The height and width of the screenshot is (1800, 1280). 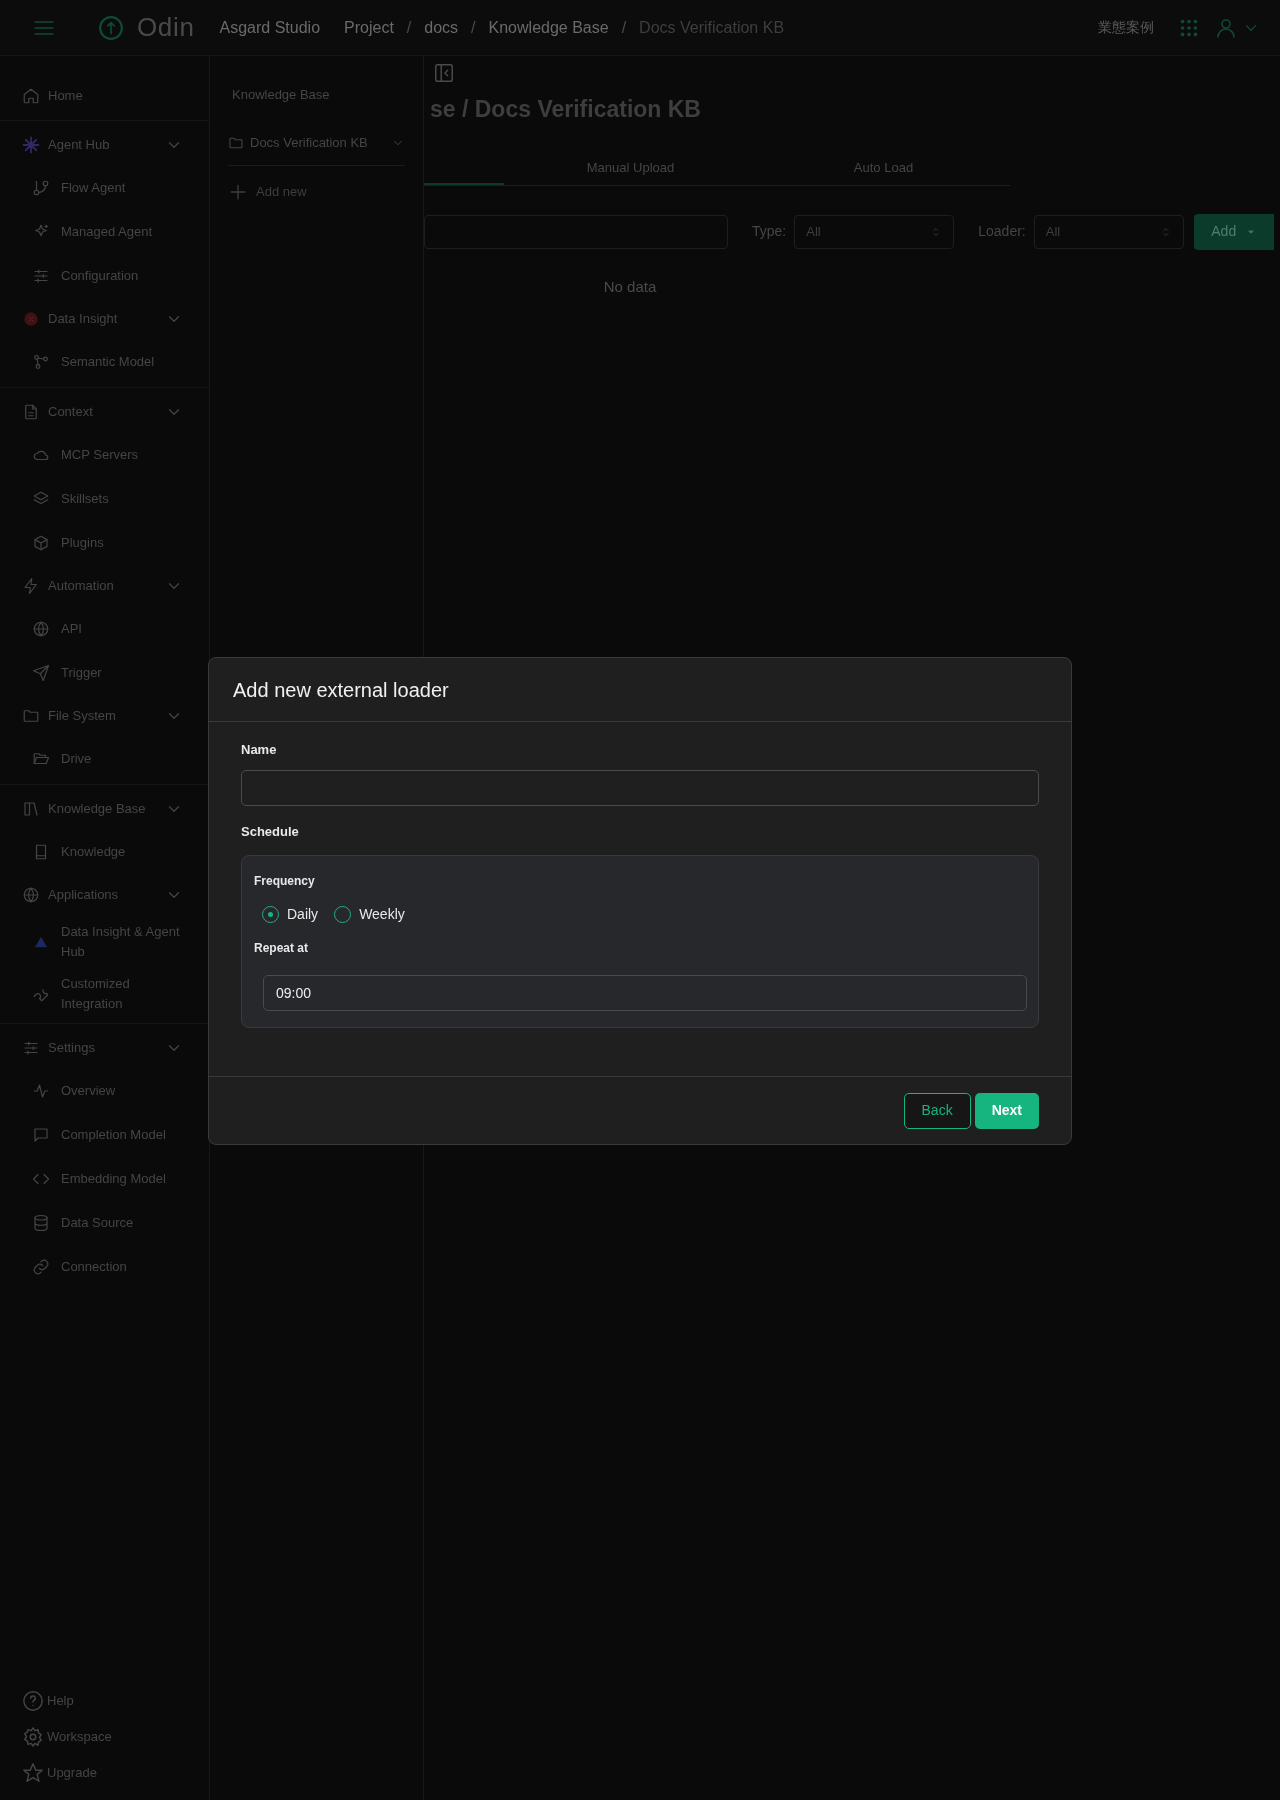 I want to click on help-icon, so click(x=33, y=1701).